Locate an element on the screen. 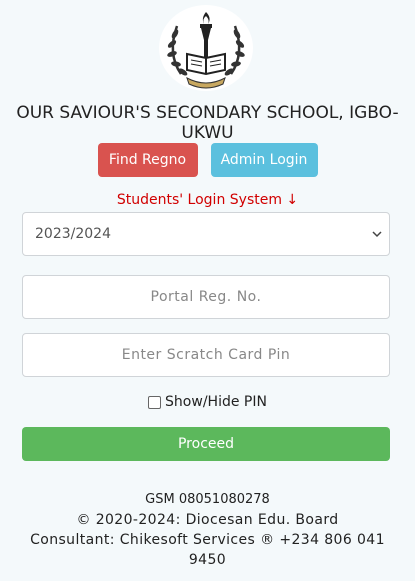 The height and width of the screenshot is (581, 415). admin-login-button: Admin Login is located at coordinates (264, 160).